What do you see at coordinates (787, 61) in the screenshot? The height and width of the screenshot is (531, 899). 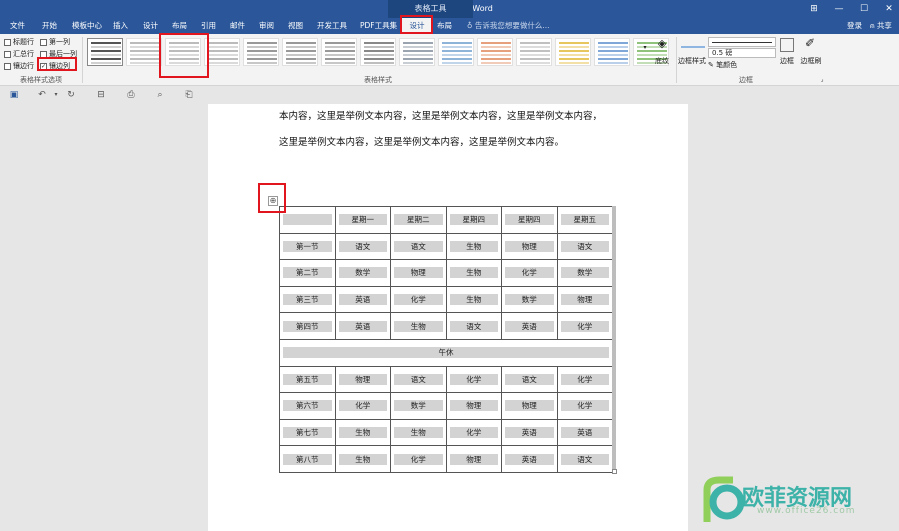 I see `borders-button: 边框` at bounding box center [787, 61].